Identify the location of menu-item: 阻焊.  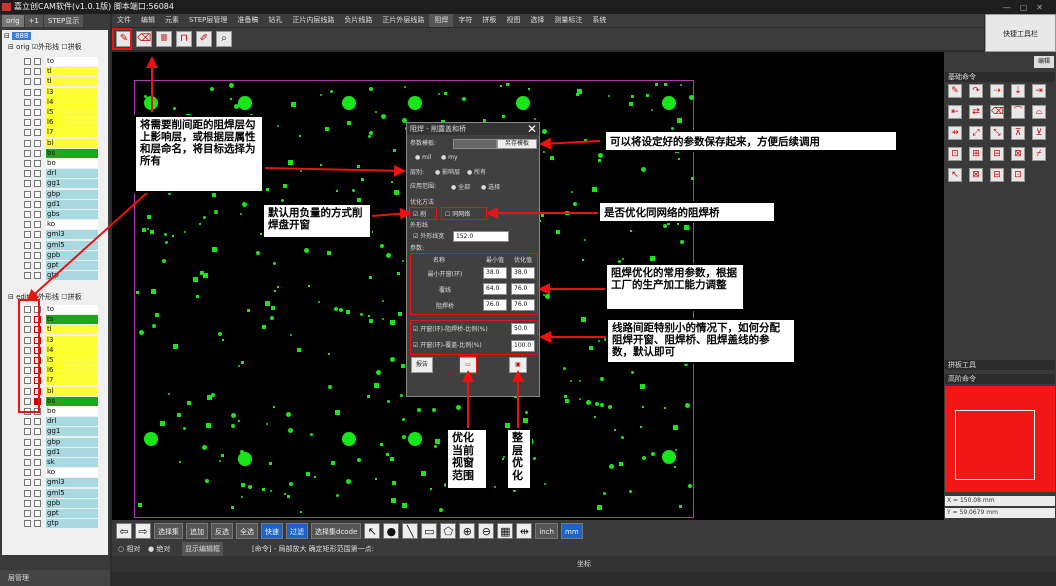
(441, 20).